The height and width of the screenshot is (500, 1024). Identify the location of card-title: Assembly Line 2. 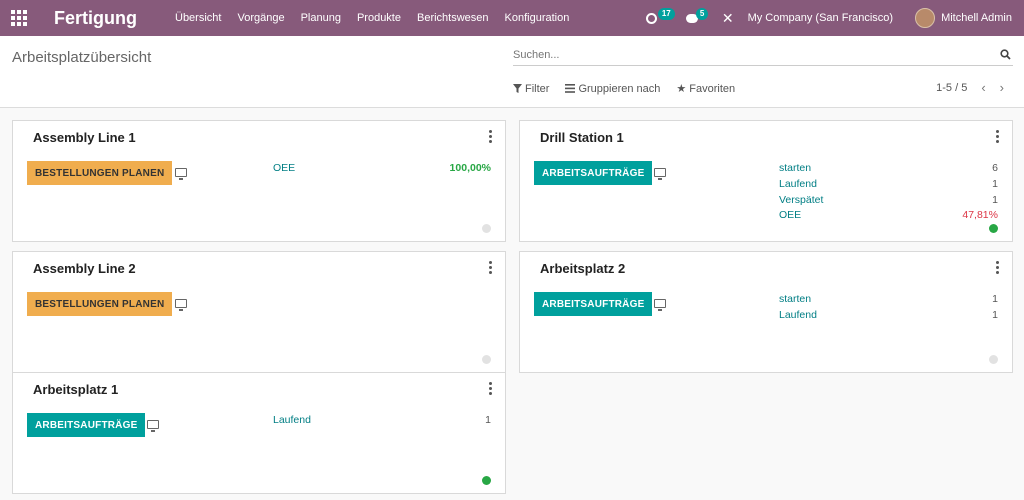
(84, 268).